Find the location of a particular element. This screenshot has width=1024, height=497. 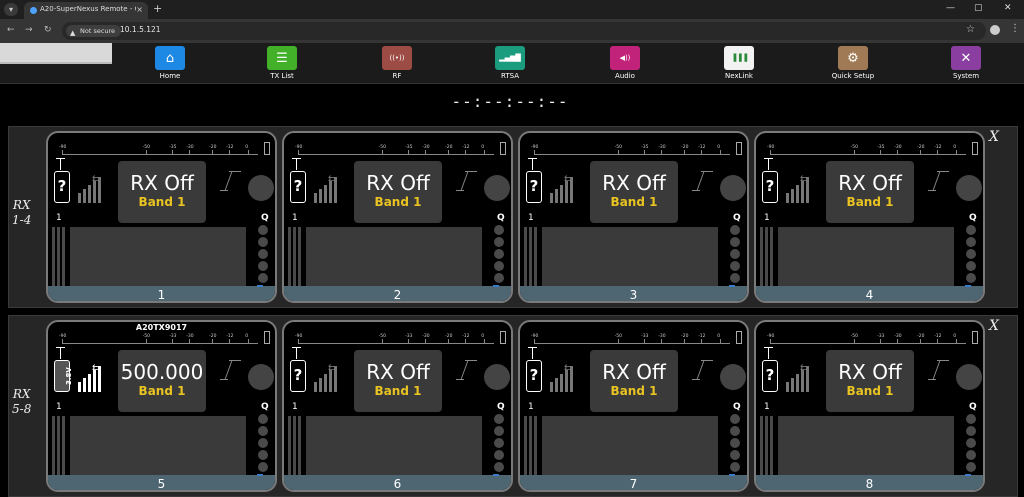

list-icon: ☰ is located at coordinates (282, 58).